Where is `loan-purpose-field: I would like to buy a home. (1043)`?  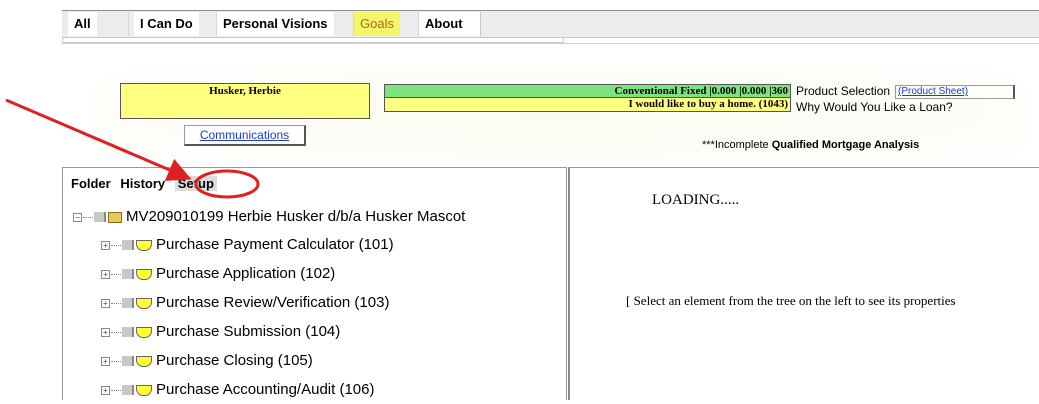
loan-purpose-field: I would like to buy a home. (1043) is located at coordinates (587, 105).